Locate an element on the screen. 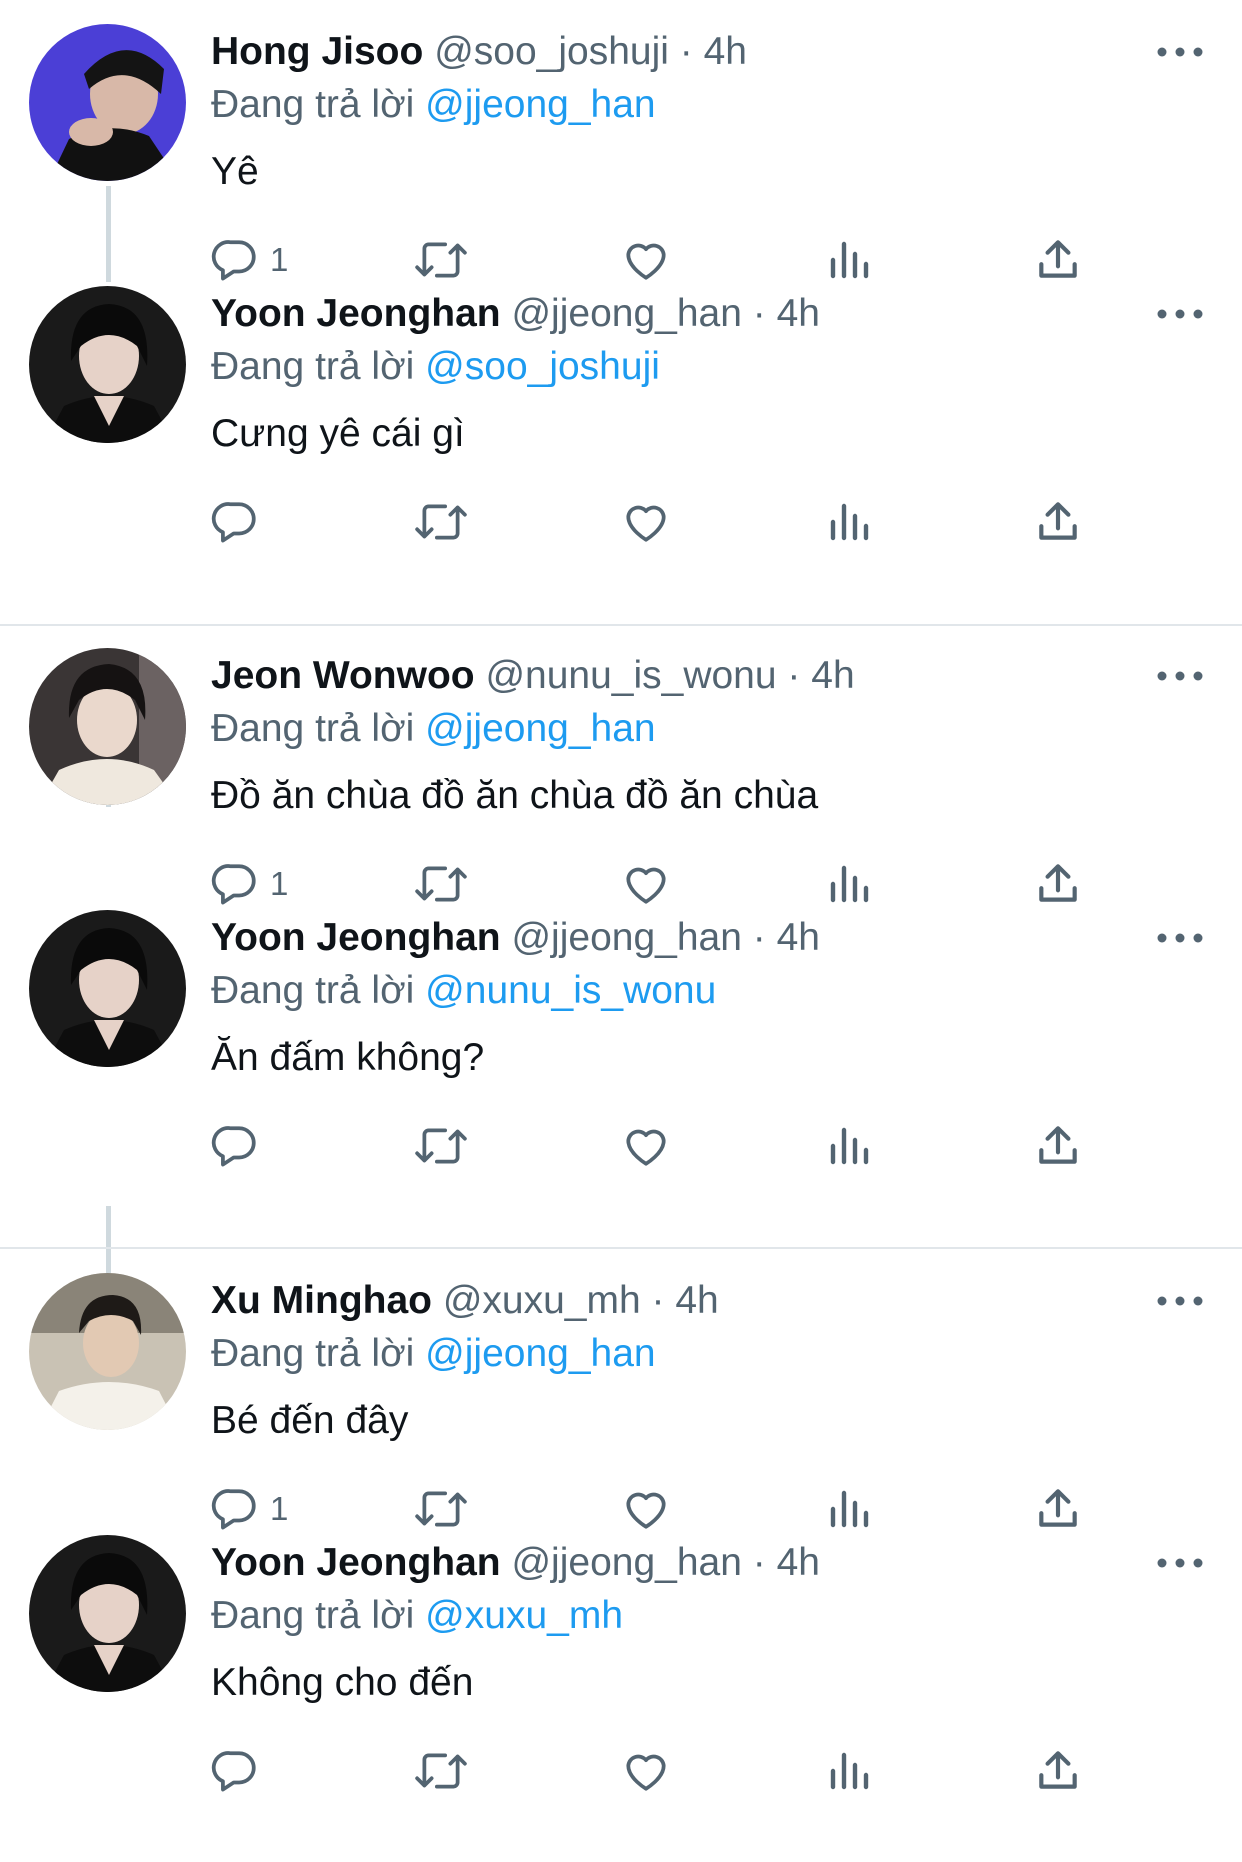 This screenshot has width=1242, height=1862. speech-bubble-icon is located at coordinates (233, 1771).